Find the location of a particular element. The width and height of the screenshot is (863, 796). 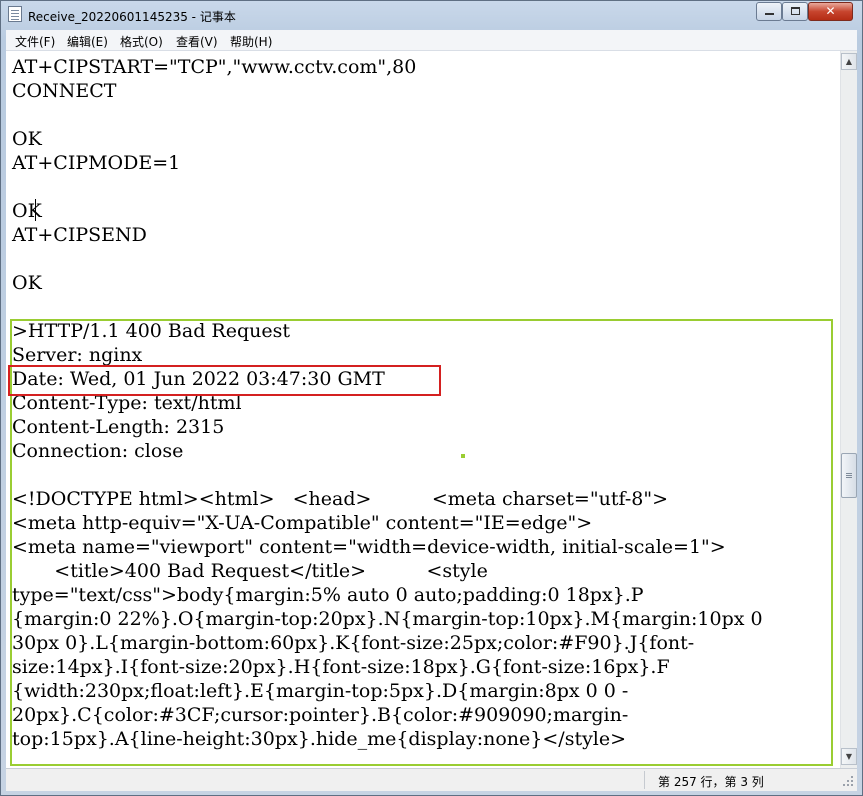

maximize-icon is located at coordinates (795, 11).